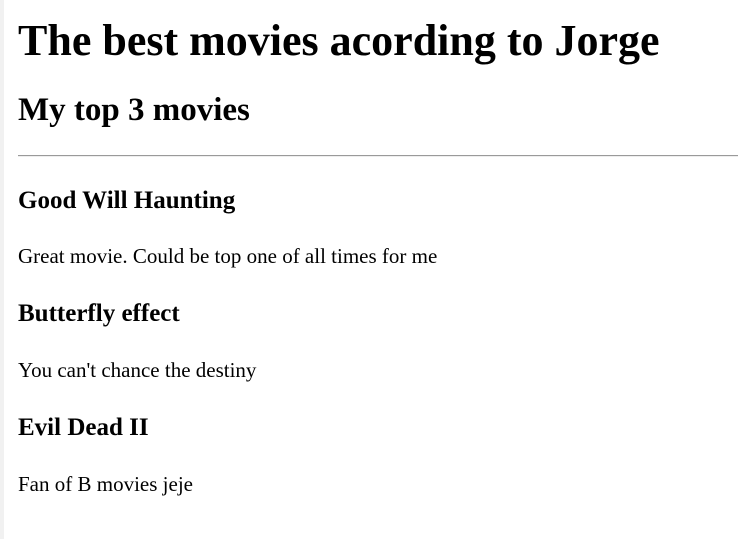  What do you see at coordinates (134, 110) in the screenshot?
I see `page-subtitle: My top 3 movies` at bounding box center [134, 110].